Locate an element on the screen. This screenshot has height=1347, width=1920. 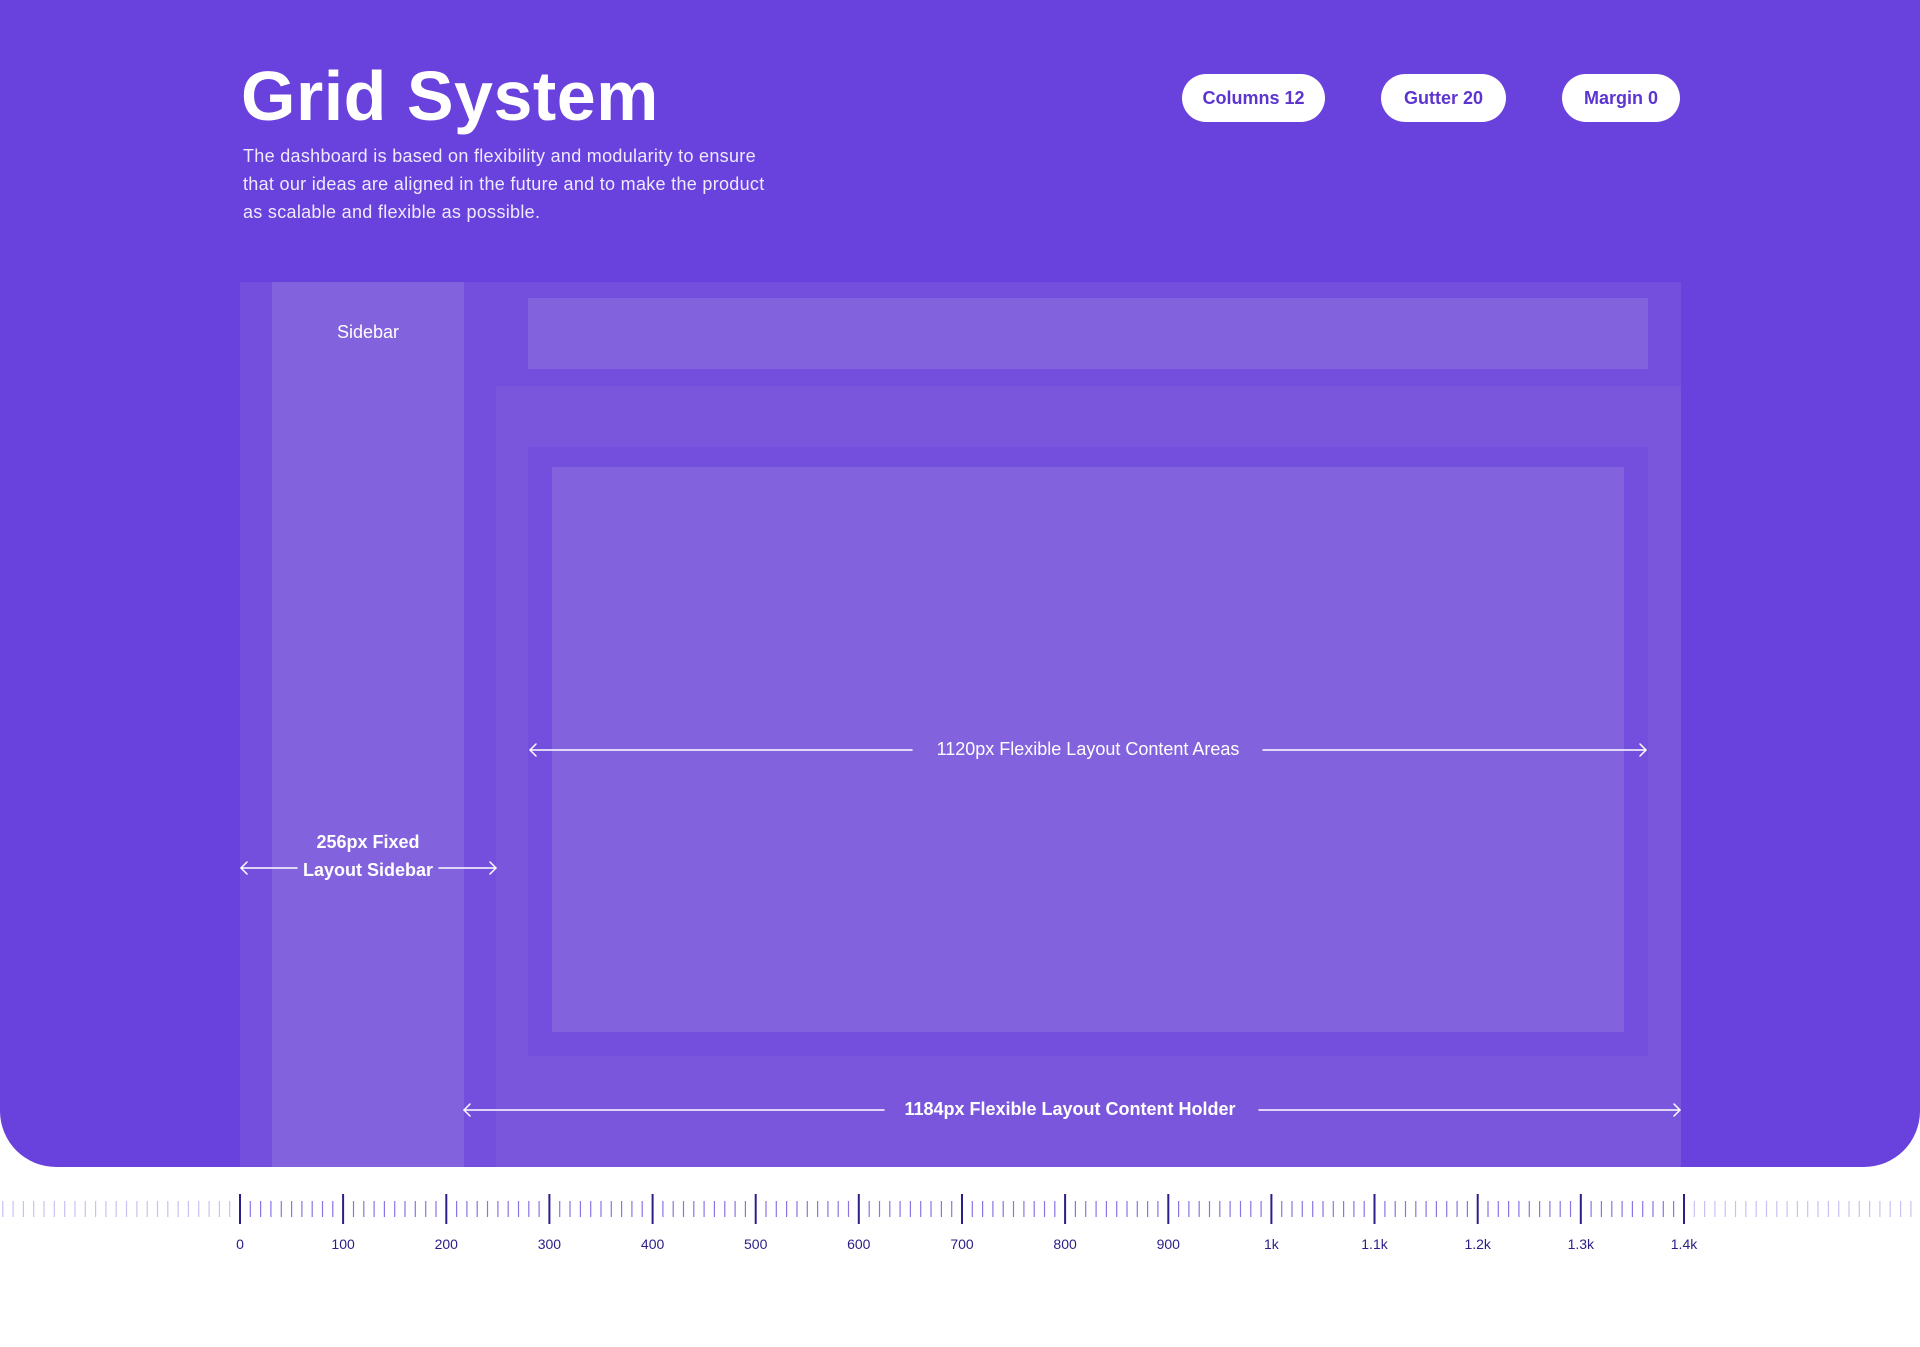
content-holder-dimension-label: 1184px Flexible Layout Content Holder is located at coordinates (1070, 1109).